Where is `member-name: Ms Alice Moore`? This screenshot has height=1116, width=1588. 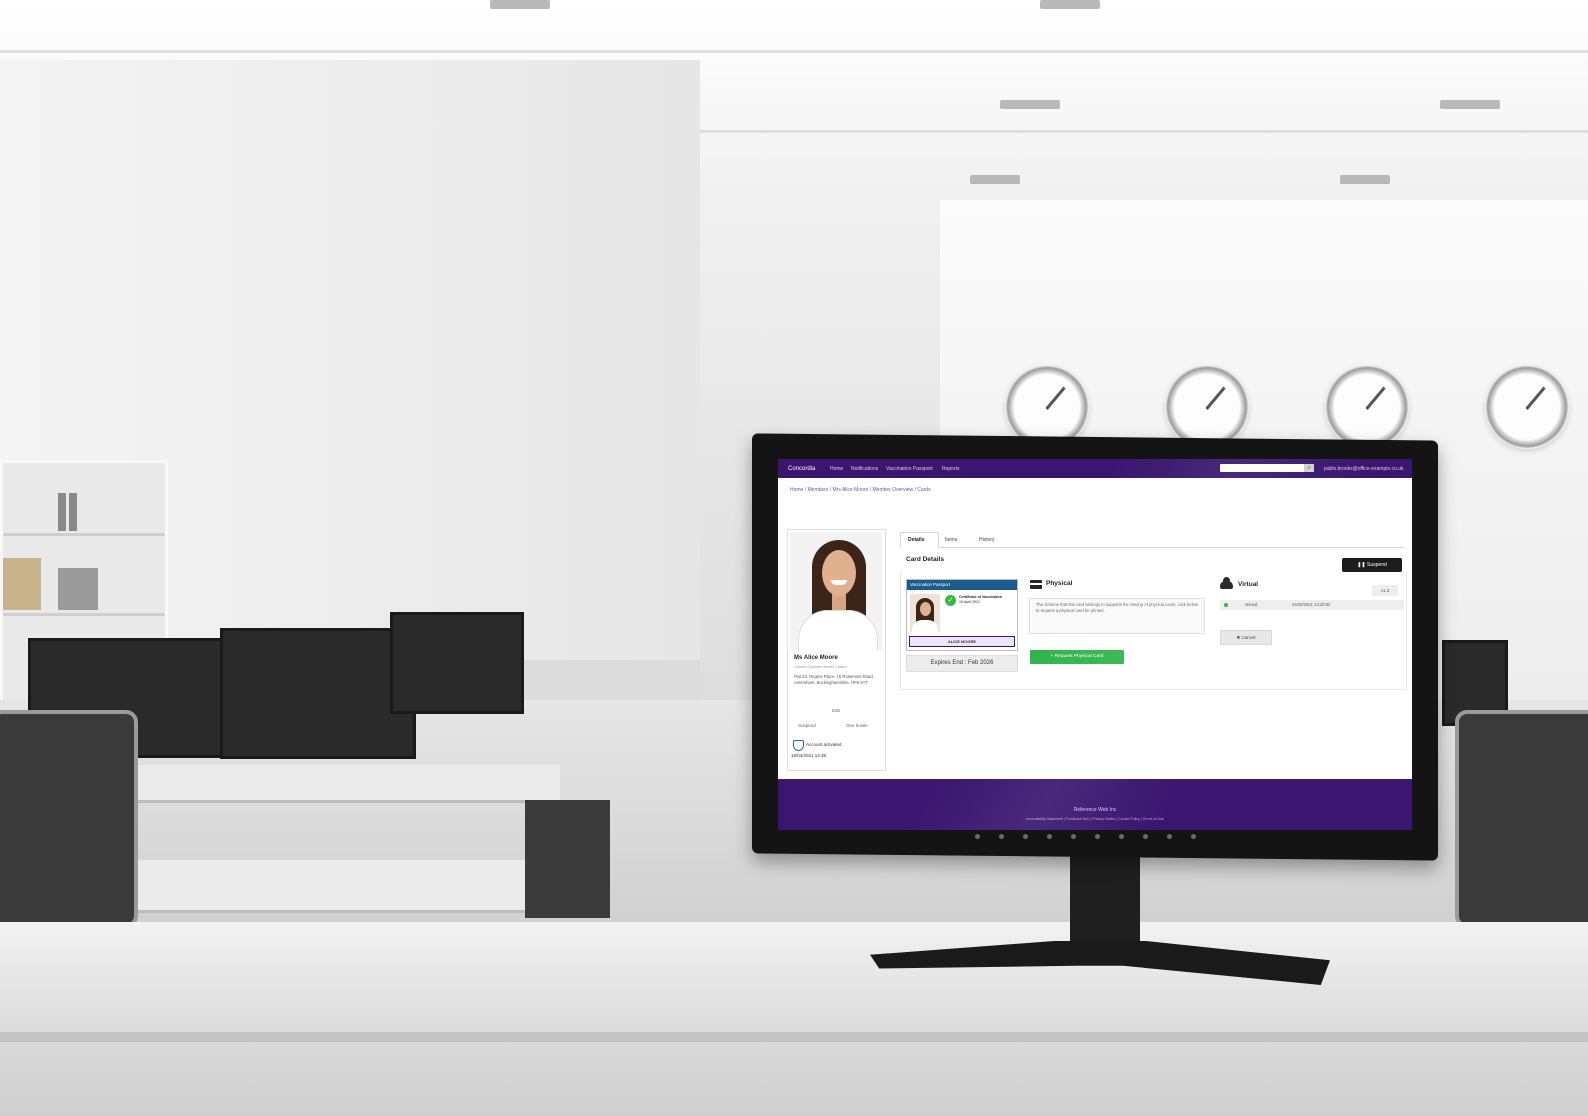 member-name: Ms Alice Moore is located at coordinates (816, 658).